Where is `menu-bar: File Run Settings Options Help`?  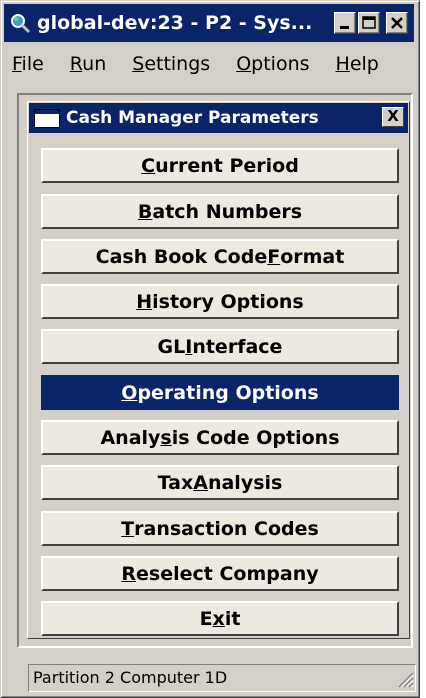 menu-bar: File Run Settings Options Help is located at coordinates (209, 64).